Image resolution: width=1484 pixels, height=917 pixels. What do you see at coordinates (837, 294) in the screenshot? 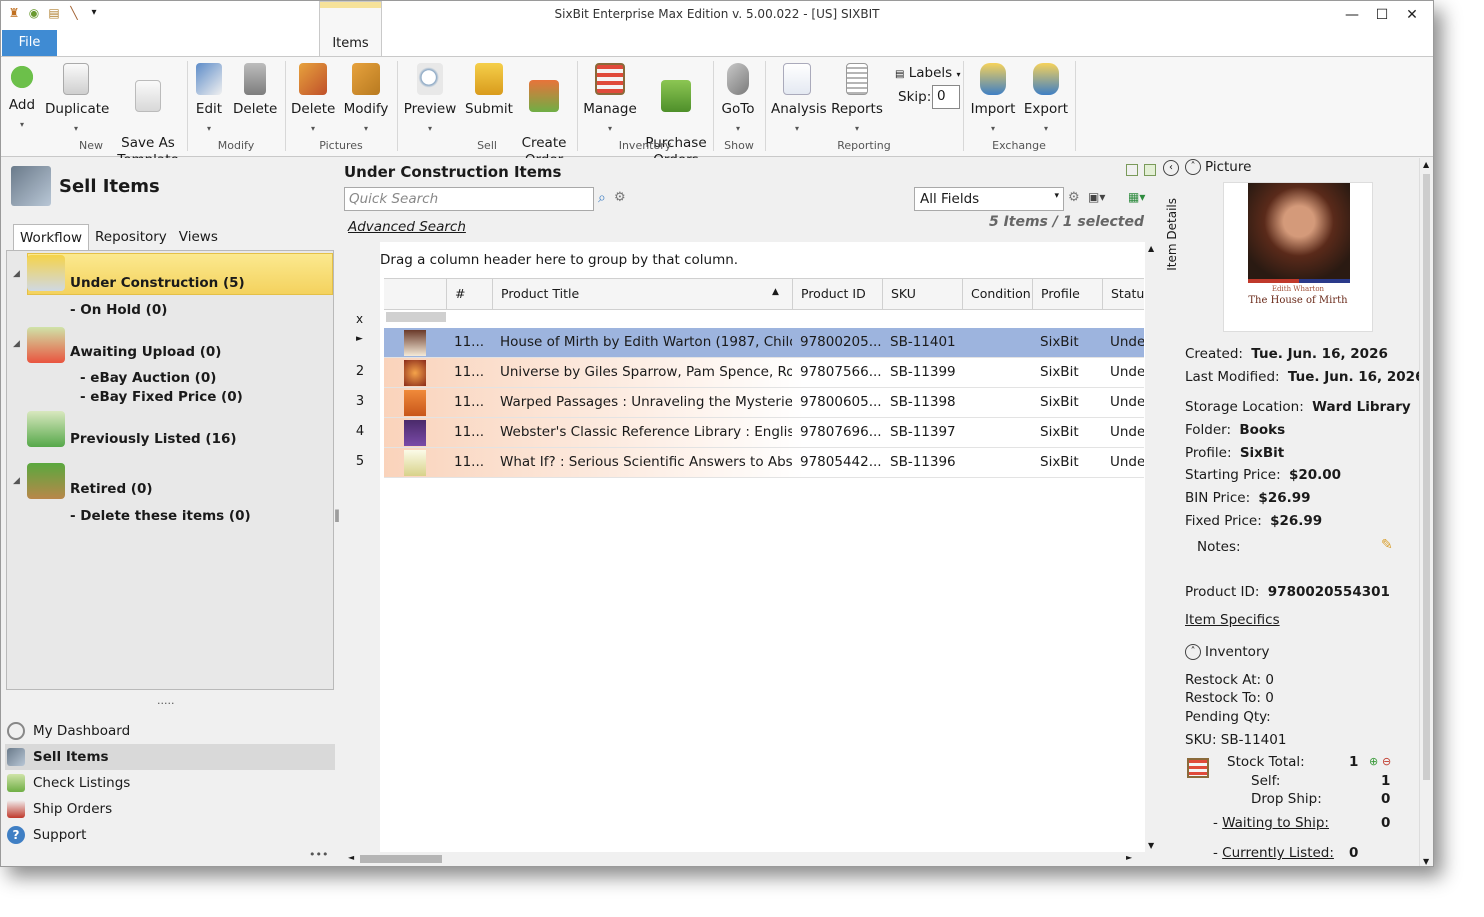
I see `column-header-product-id: Product ID` at bounding box center [837, 294].